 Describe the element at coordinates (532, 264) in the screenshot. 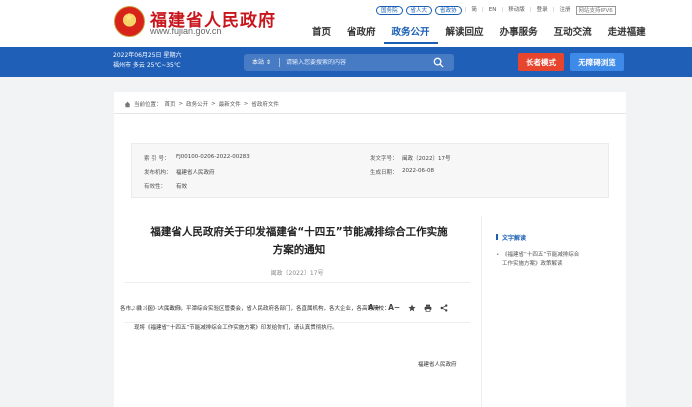

I see `sidebar-link-line2: 工作实施方案》政策解读` at that location.